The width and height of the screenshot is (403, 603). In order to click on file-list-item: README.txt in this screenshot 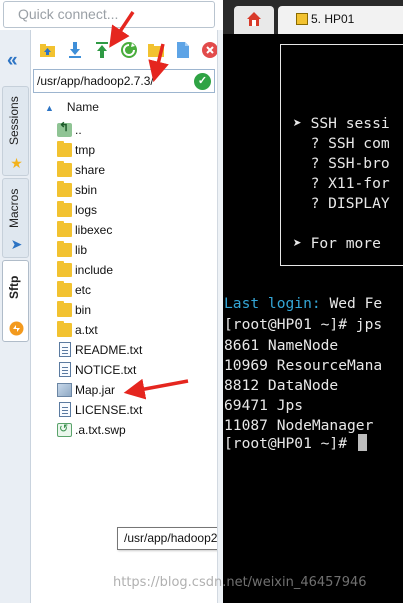, I will do `click(137, 350)`.